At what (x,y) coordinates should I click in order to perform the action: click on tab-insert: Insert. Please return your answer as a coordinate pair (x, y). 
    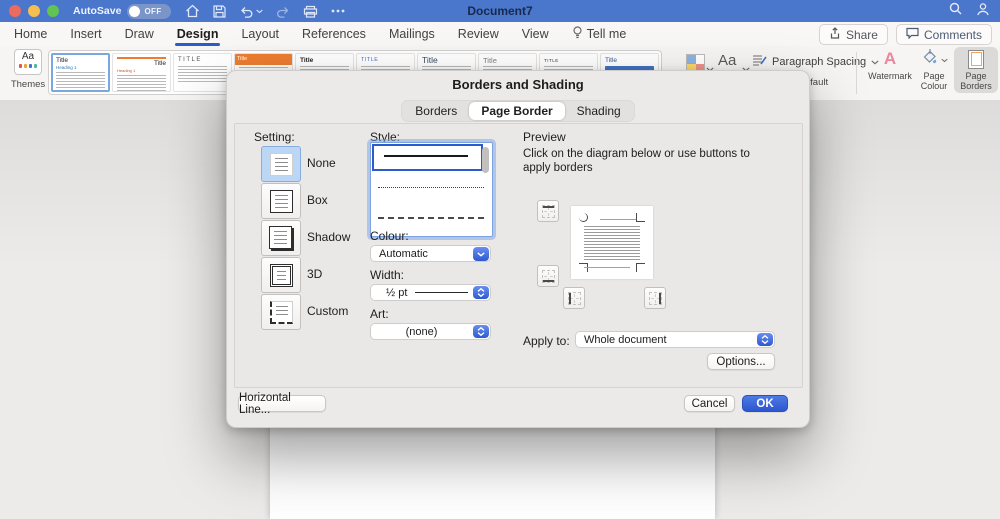
    Looking at the image, I should click on (85, 34).